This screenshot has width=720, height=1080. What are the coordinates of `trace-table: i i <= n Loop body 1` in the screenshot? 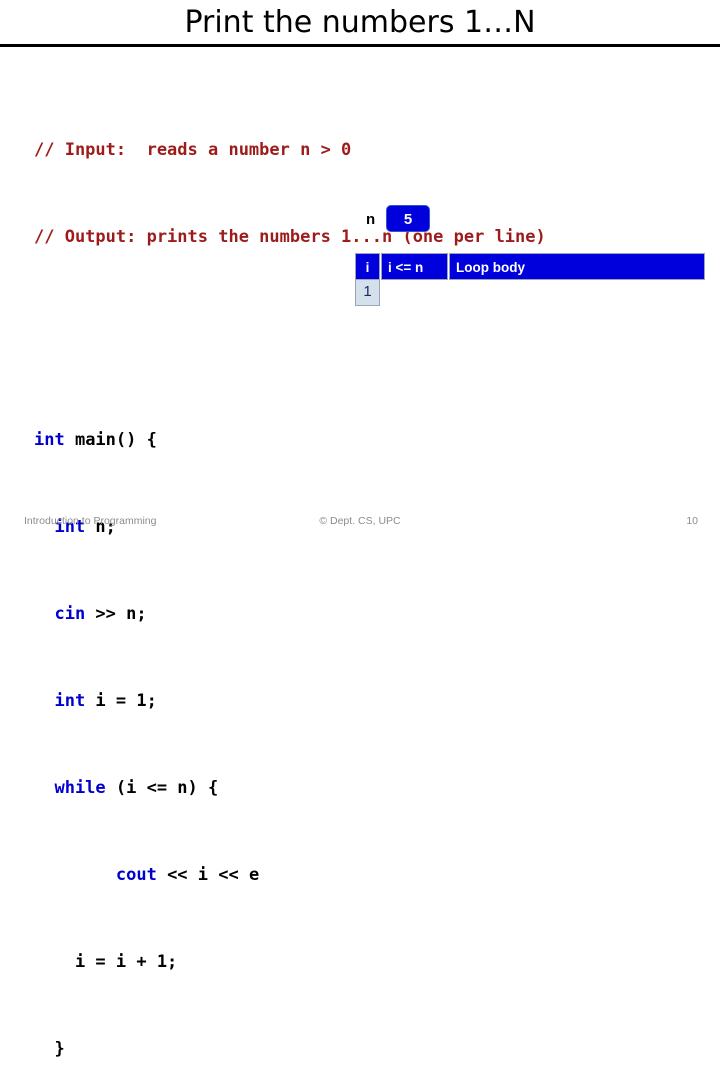 It's located at (530, 279).